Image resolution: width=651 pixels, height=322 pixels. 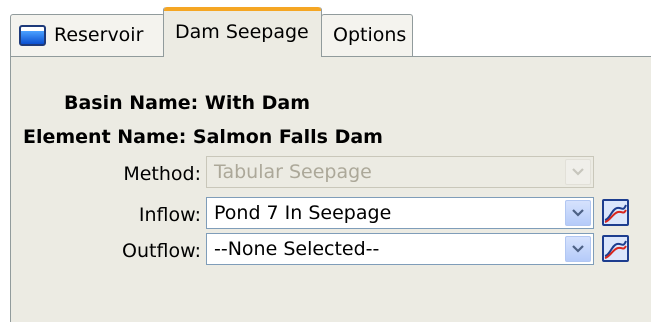 What do you see at coordinates (105, 137) in the screenshot?
I see `element-name-label: Element Name:` at bounding box center [105, 137].